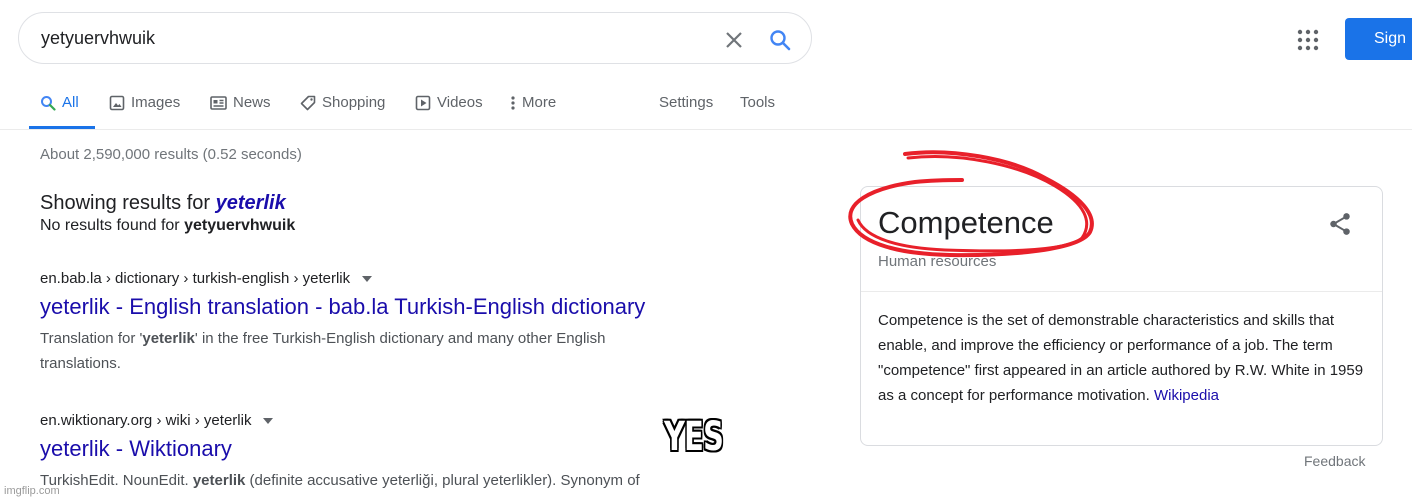 The image size is (1412, 500). What do you see at coordinates (390, 420) in the screenshot?
I see `result-url: en.wiktionary.org › wiki › yeterlik` at bounding box center [390, 420].